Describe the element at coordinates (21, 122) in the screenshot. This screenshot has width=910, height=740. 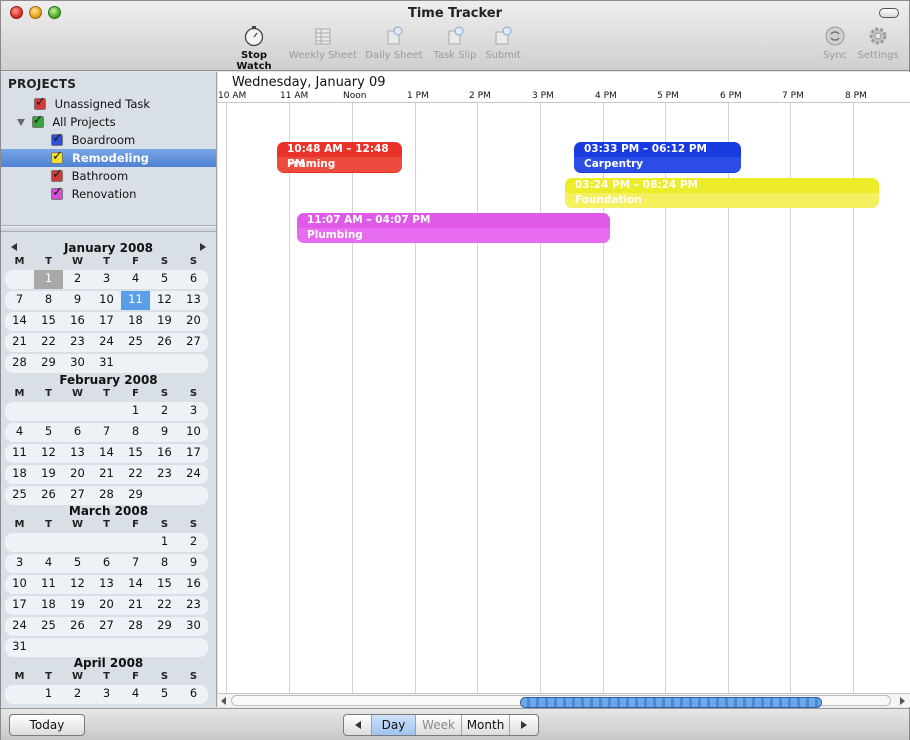
I see `disclosure-triangle-icon` at that location.